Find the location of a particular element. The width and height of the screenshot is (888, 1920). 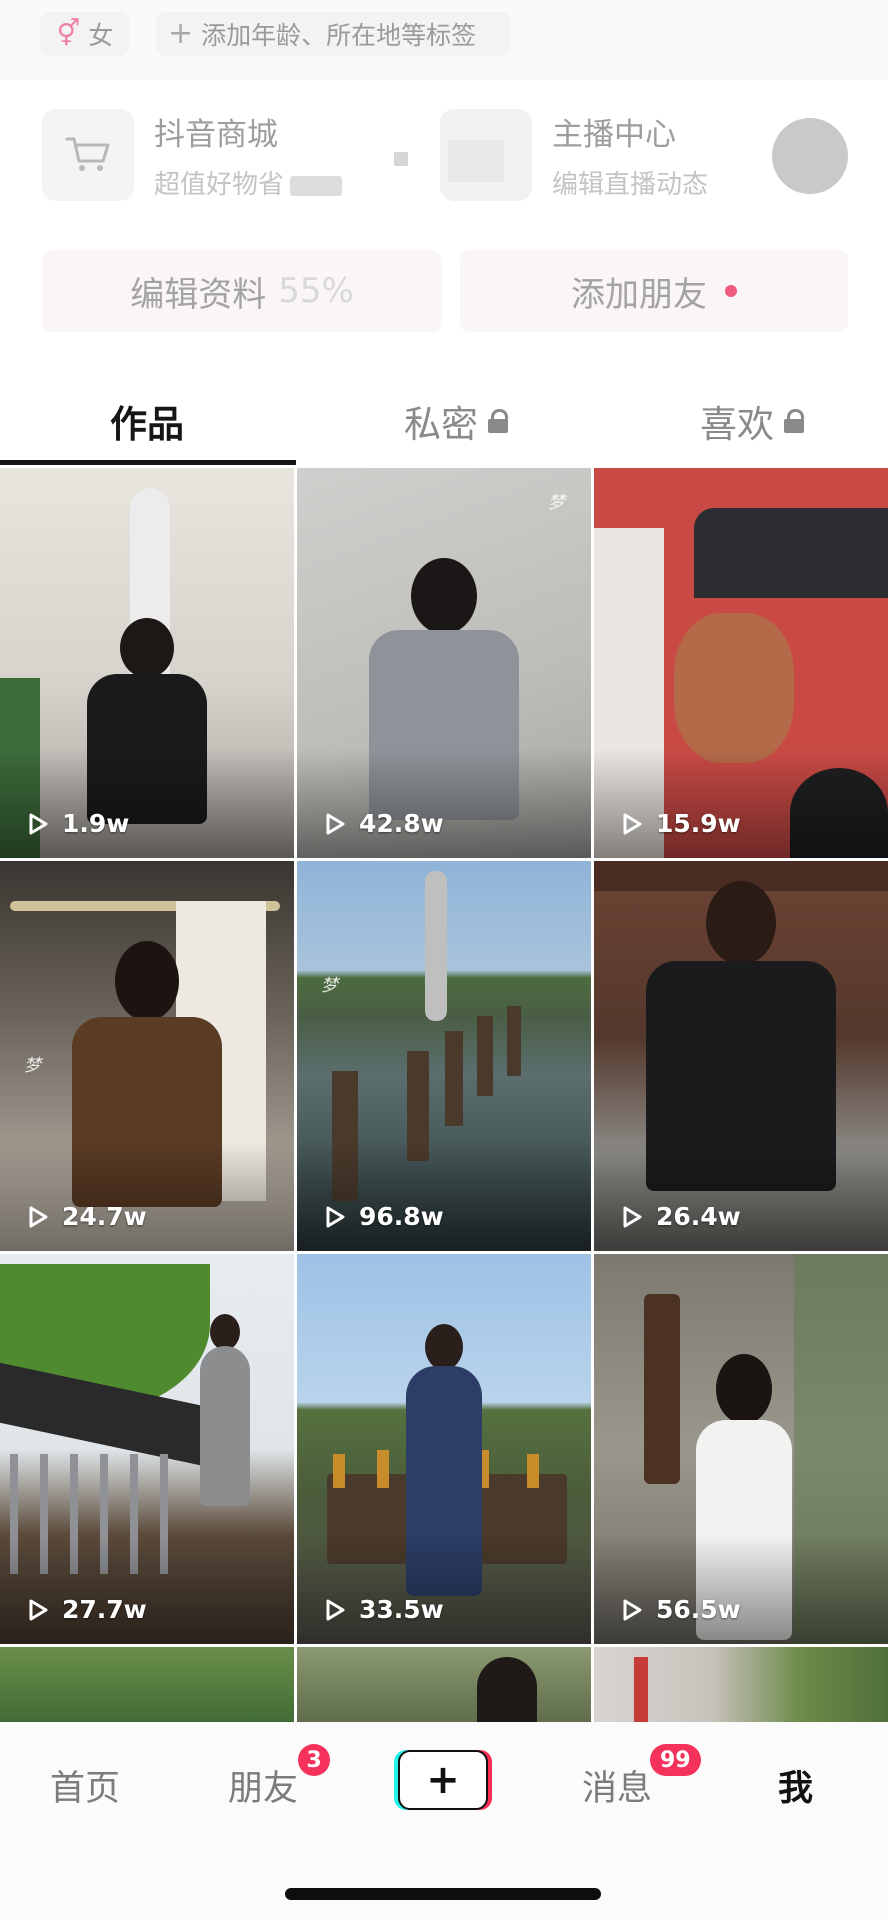

tab-private: 私密 is located at coordinates (456, 421).